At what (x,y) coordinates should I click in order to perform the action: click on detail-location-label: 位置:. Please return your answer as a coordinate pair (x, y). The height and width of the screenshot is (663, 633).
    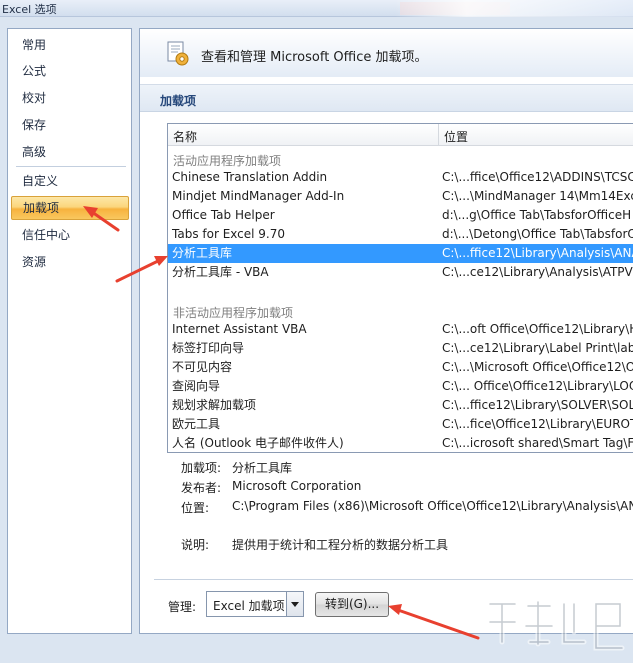
    Looking at the image, I should click on (195, 508).